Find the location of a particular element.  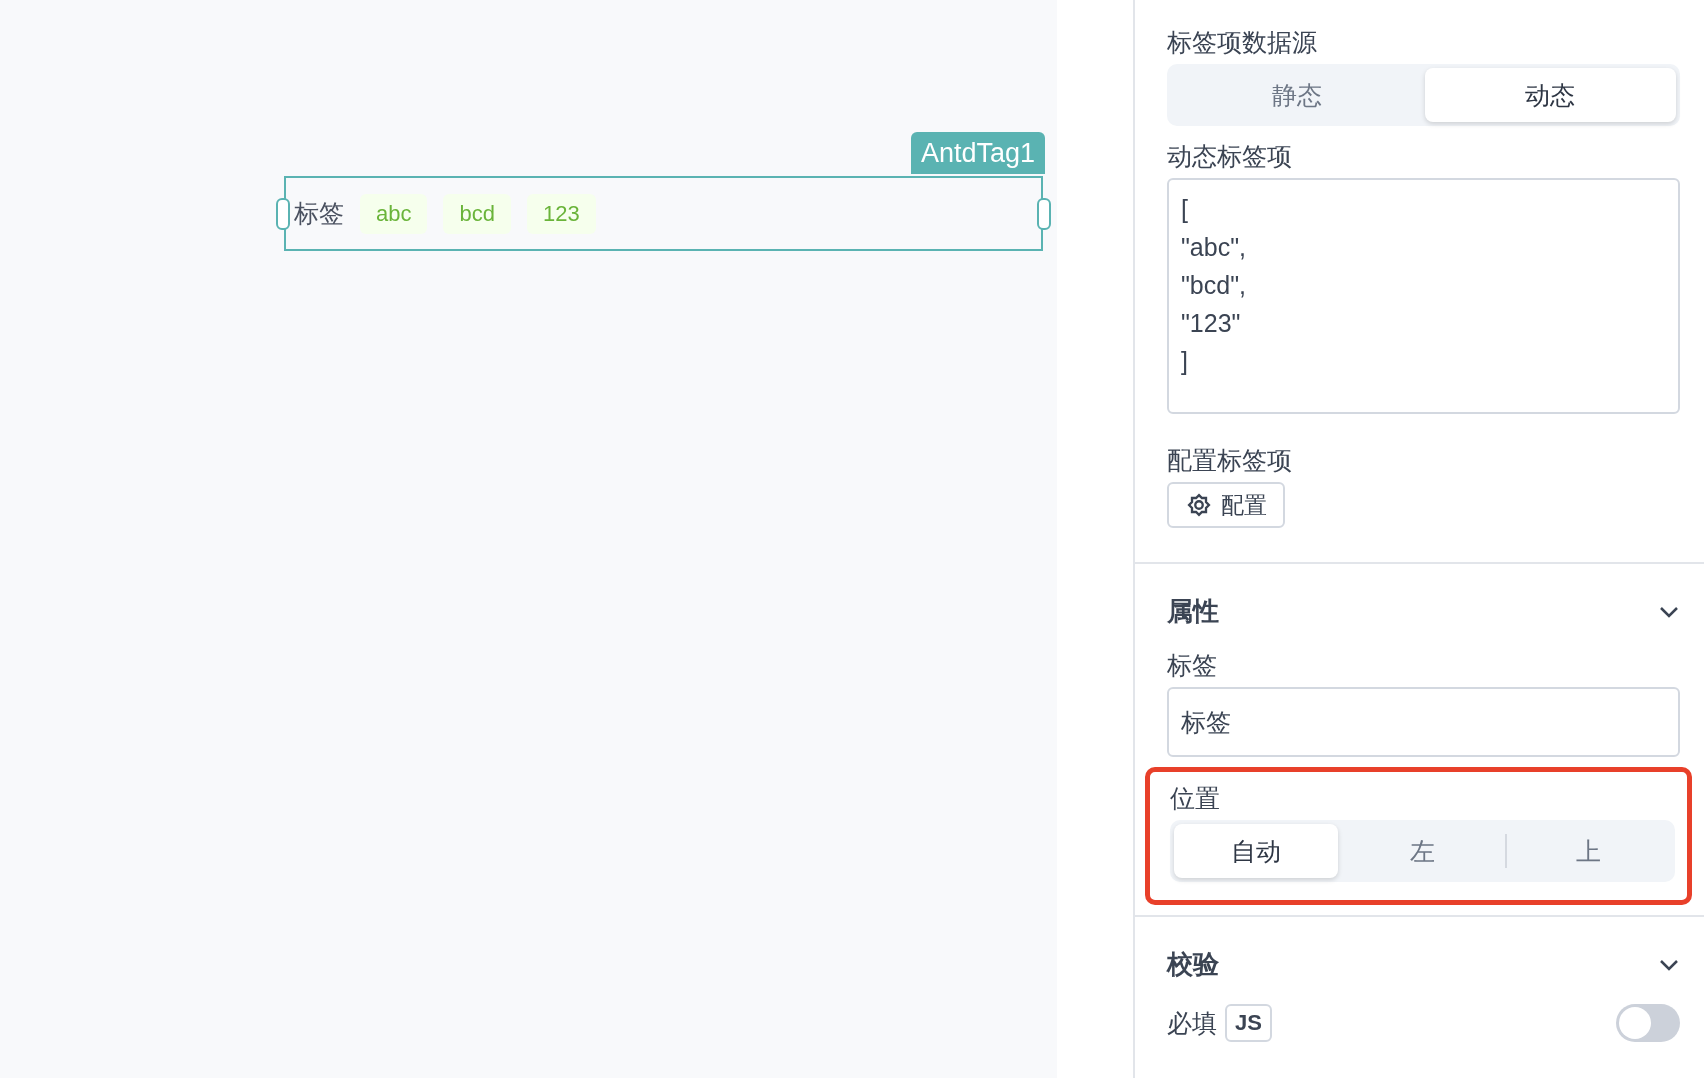

segment-option: 静态 is located at coordinates (1297, 95).